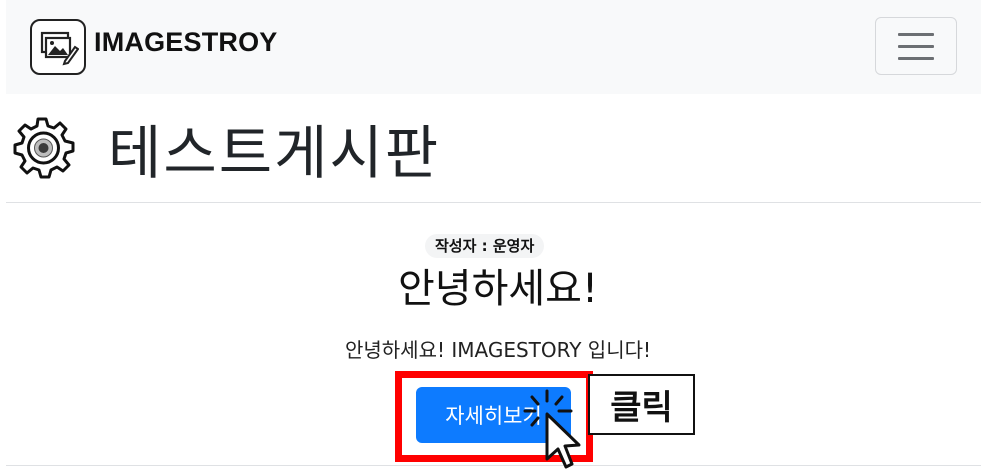 The image size is (996, 471). What do you see at coordinates (498, 350) in the screenshot?
I see `post-body: 안녕하세요! IMAGESTORY 입니다!` at bounding box center [498, 350].